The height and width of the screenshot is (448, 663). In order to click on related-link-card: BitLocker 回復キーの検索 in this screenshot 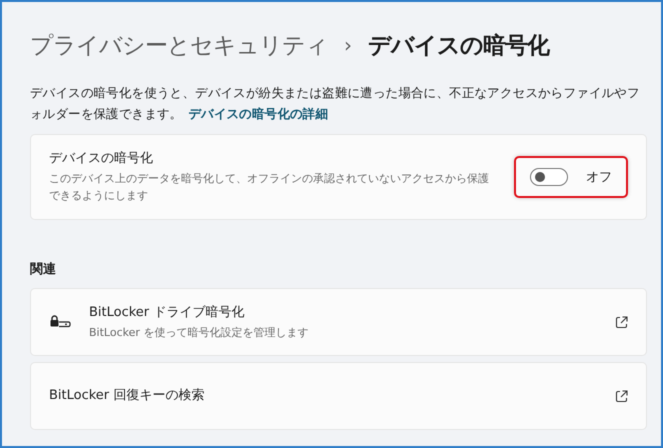, I will do `click(338, 396)`.